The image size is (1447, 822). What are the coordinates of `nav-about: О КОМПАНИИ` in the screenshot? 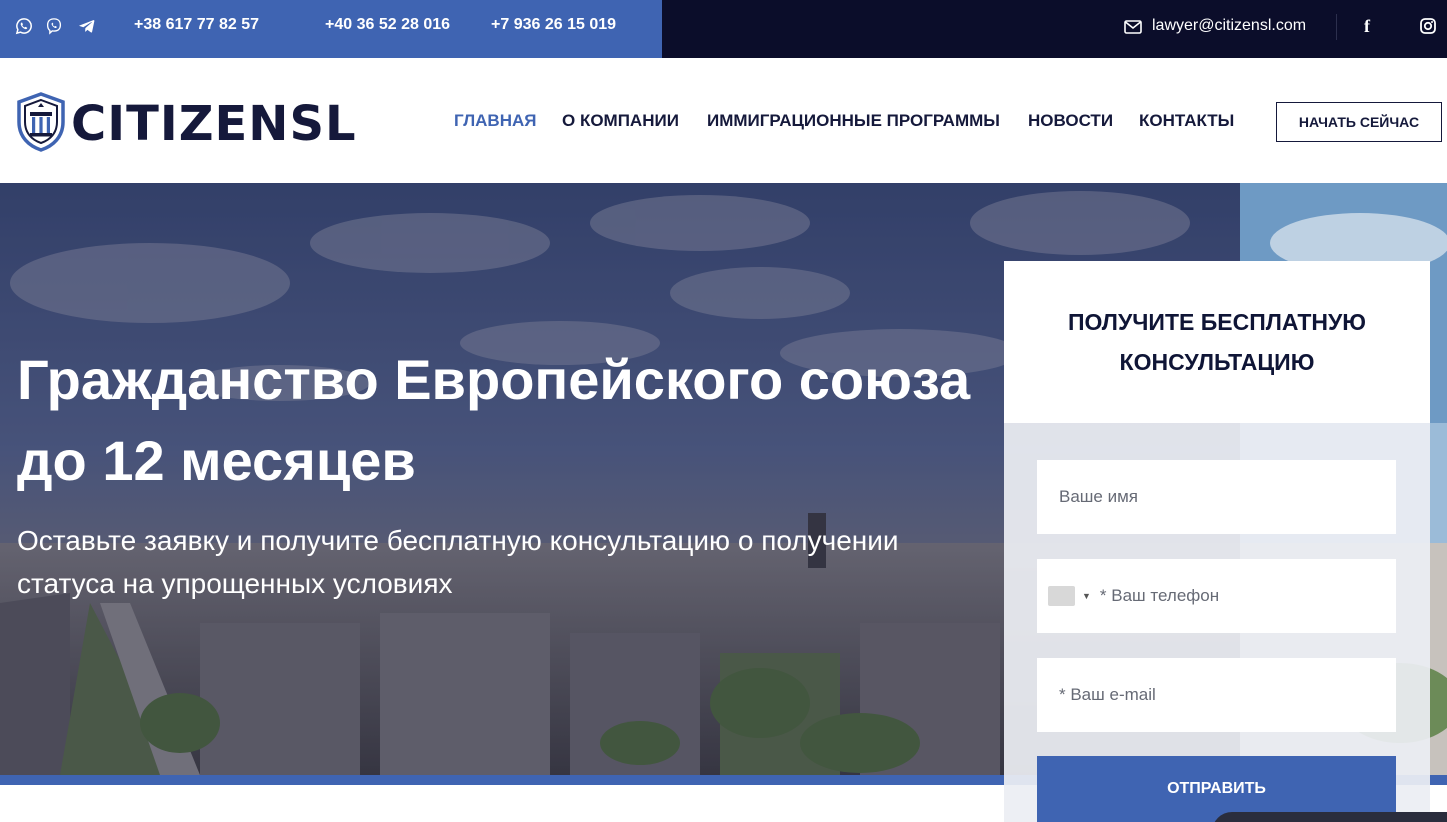 It's located at (620, 121).